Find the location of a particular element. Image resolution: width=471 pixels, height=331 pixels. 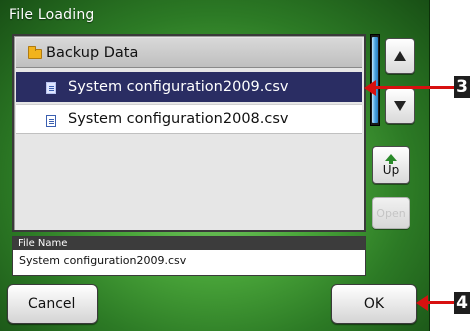

callout-badge-3: 3 is located at coordinates (462, 87).